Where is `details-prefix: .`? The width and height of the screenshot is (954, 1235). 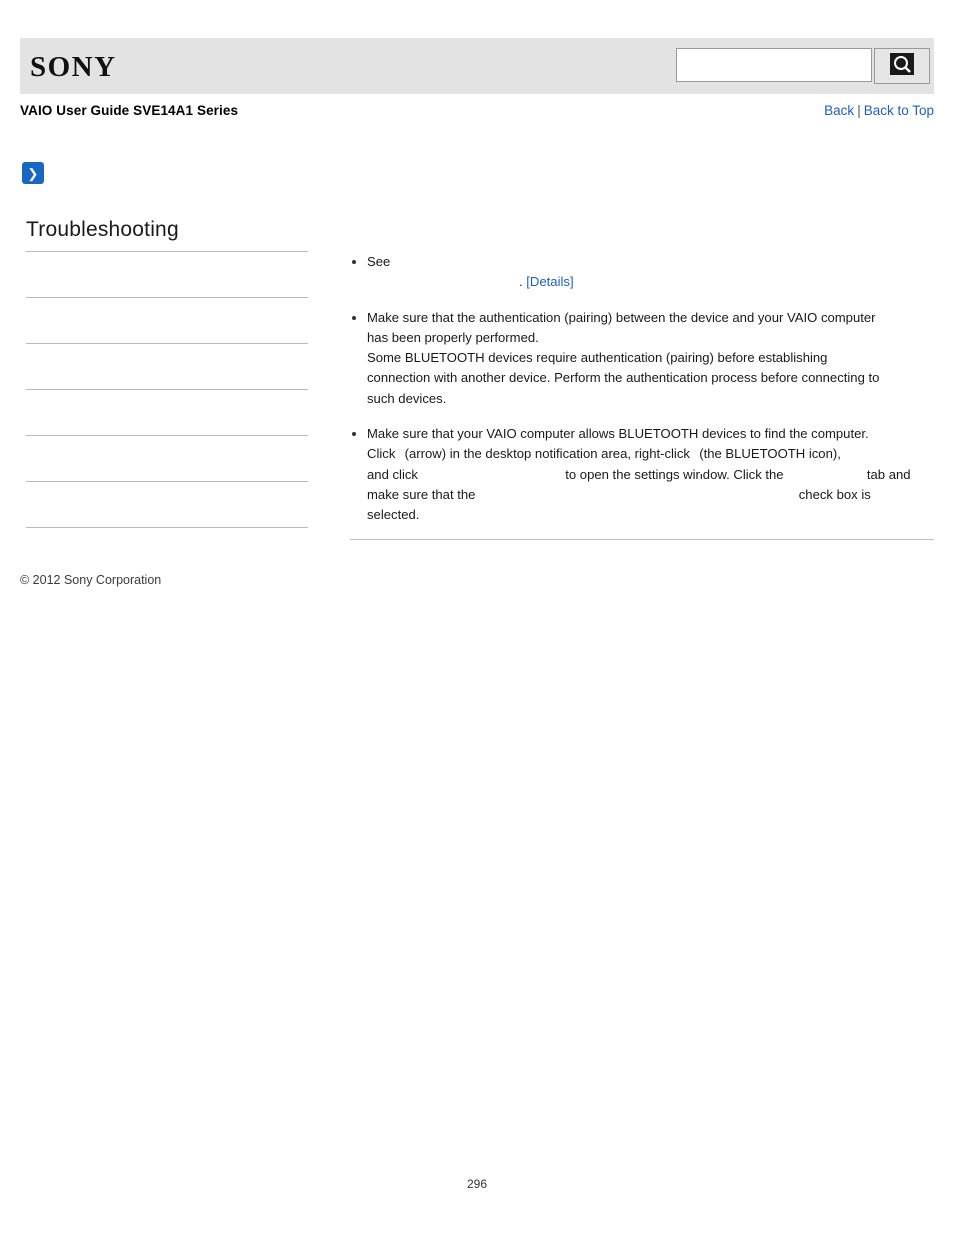 details-prefix: . is located at coordinates (521, 282).